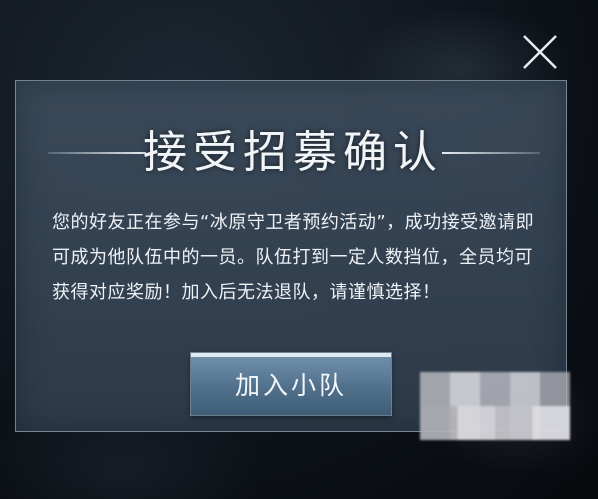 Image resolution: width=598 pixels, height=499 pixels. Describe the element at coordinates (97, 153) in the screenshot. I see `title-divider-left` at that location.